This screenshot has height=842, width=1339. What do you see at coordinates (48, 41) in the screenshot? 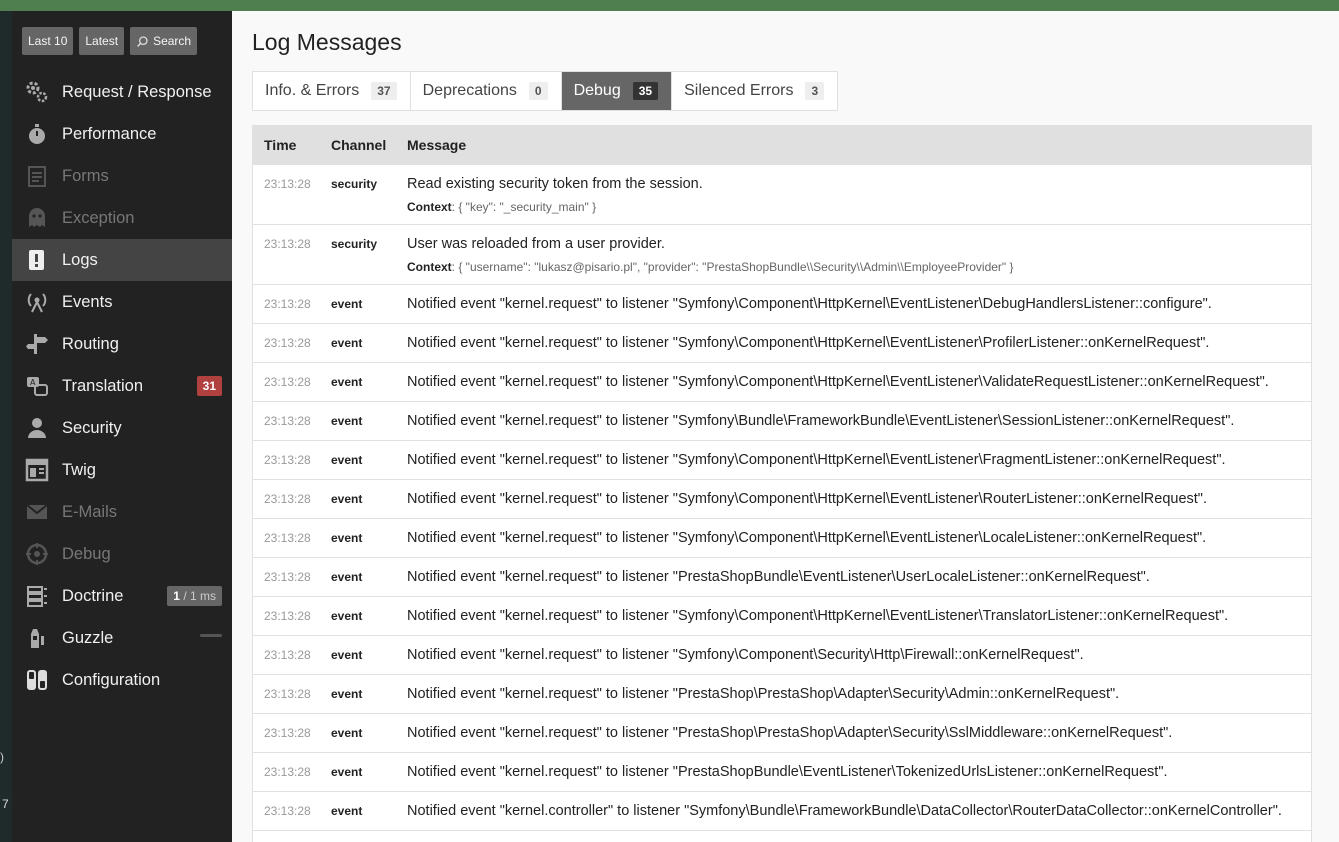
I see `last-10-button: Last 10` at bounding box center [48, 41].